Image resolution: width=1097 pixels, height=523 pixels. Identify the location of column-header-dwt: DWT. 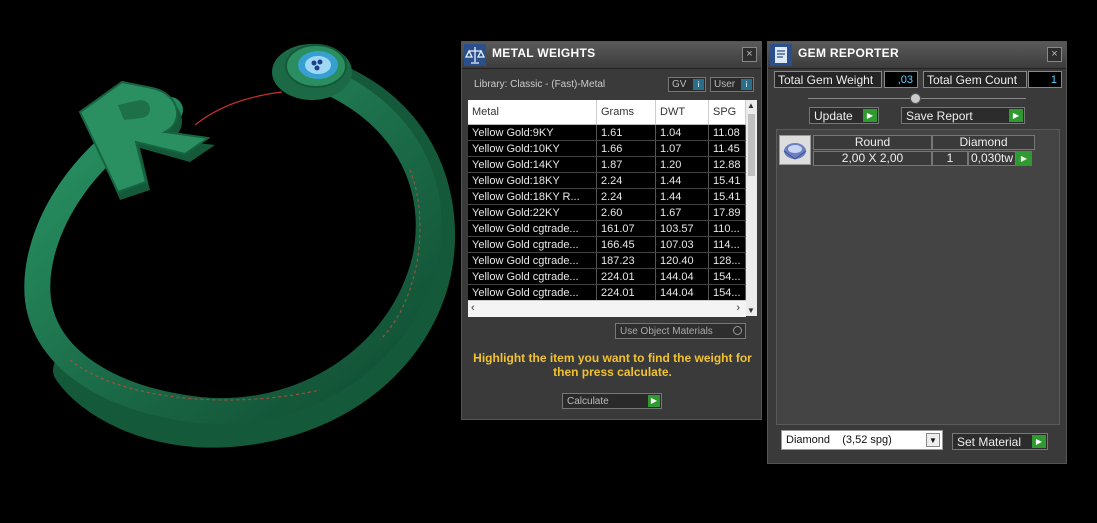
(682, 112).